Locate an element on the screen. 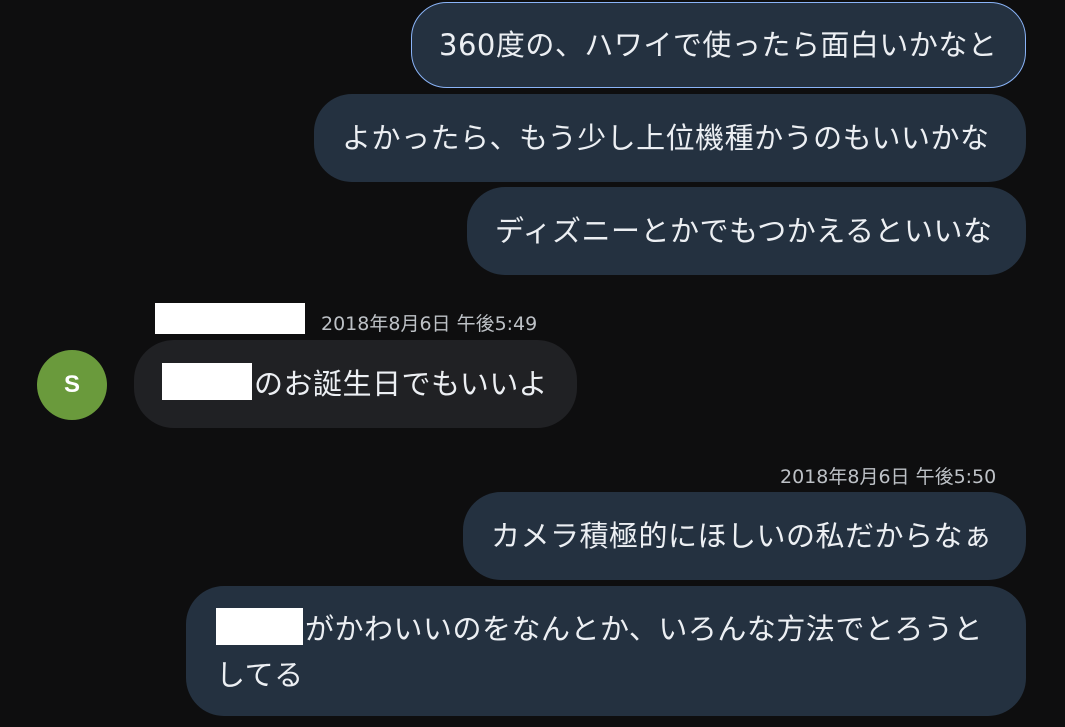 The image size is (1065, 727). message-text: のお誕生日でもいいよ is located at coordinates (401, 384).